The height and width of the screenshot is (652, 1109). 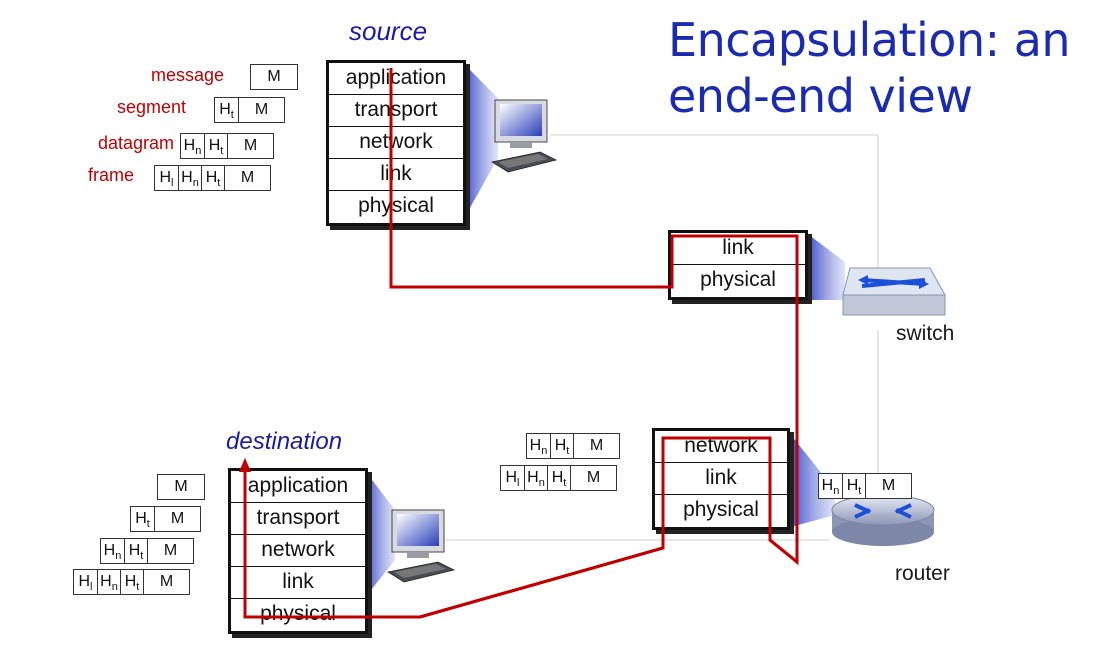 I want to click on switch-protocol-stack: link physical, so click(x=738, y=265).